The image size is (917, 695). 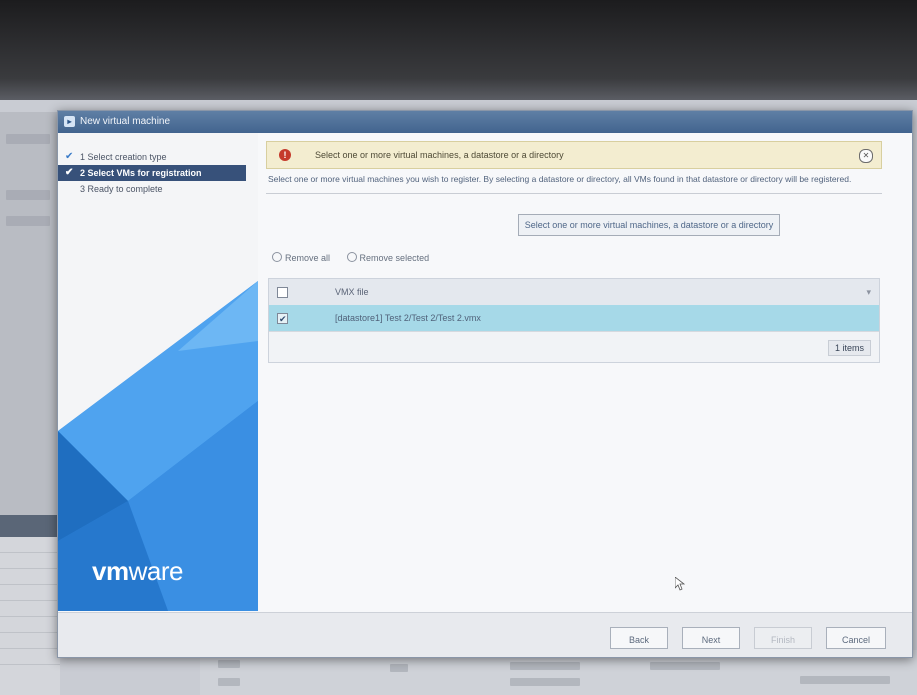 What do you see at coordinates (868, 292) in the screenshot?
I see `sort-icon: ▾` at bounding box center [868, 292].